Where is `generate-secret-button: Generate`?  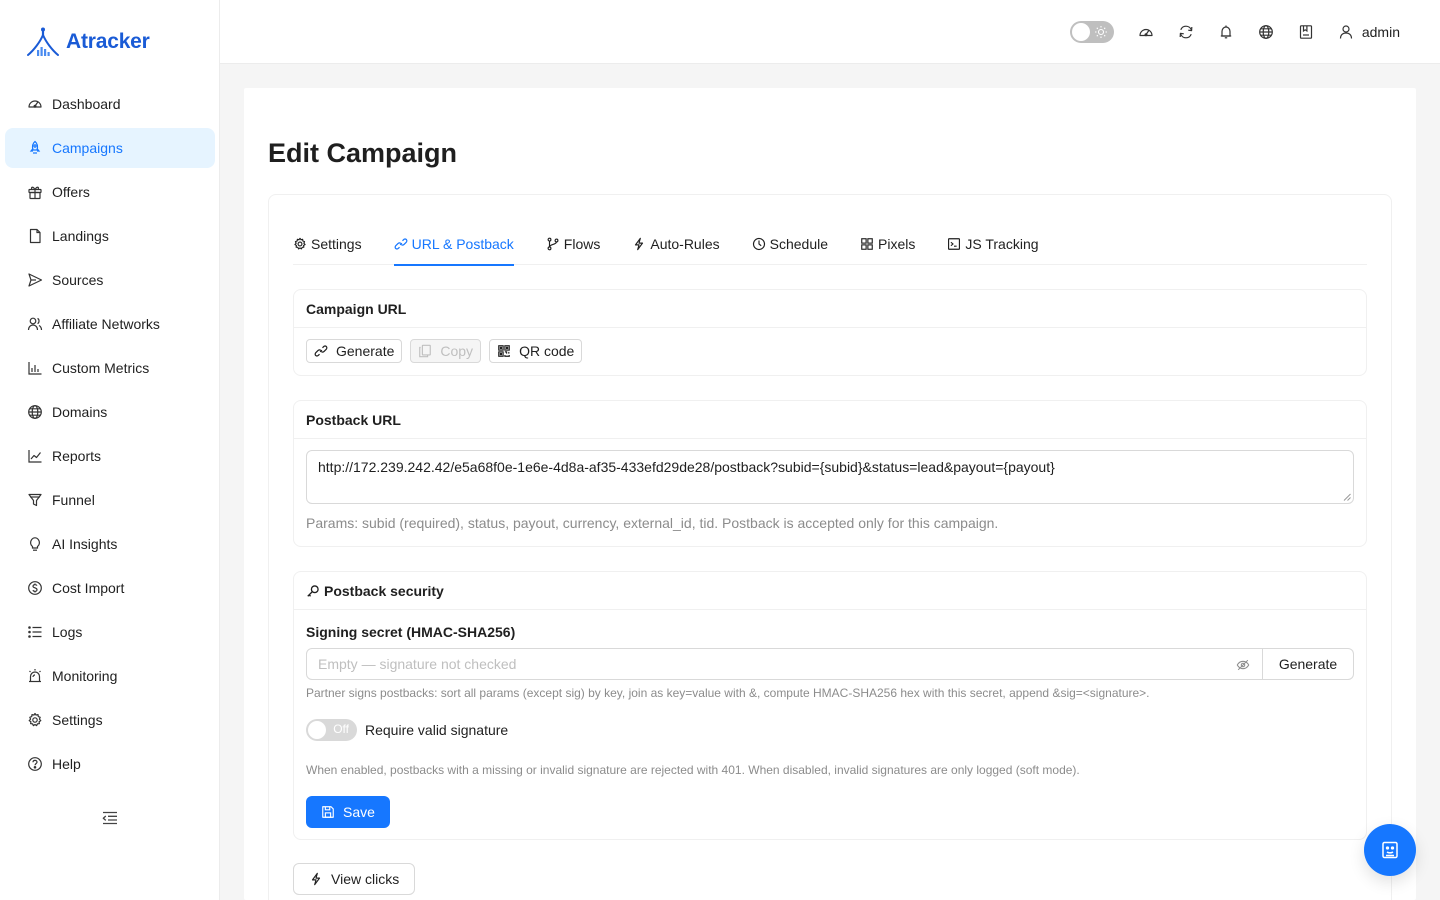 generate-secret-button: Generate is located at coordinates (1308, 664).